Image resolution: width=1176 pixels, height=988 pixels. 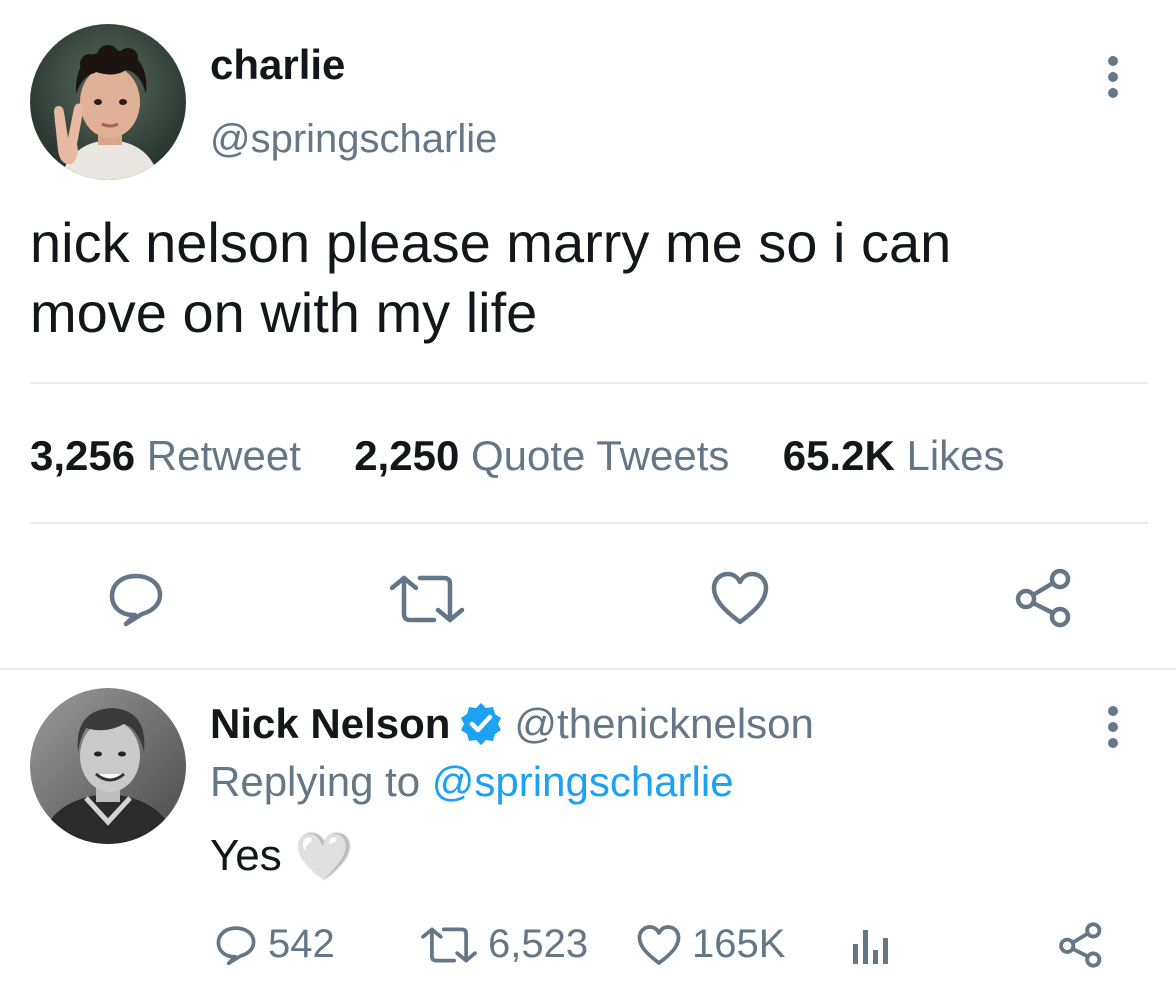 I want to click on tweet-author-handle: @springscharlie, so click(x=353, y=139).